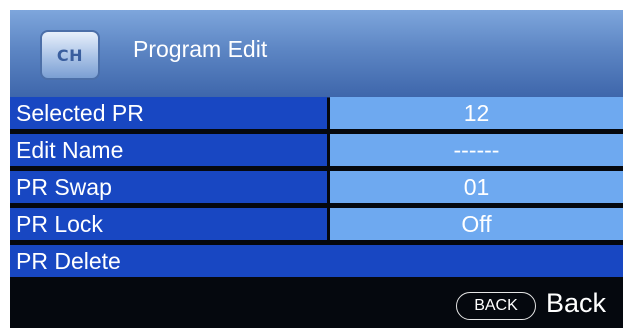  What do you see at coordinates (316, 304) in the screenshot?
I see `footer-hint: BACK Back` at bounding box center [316, 304].